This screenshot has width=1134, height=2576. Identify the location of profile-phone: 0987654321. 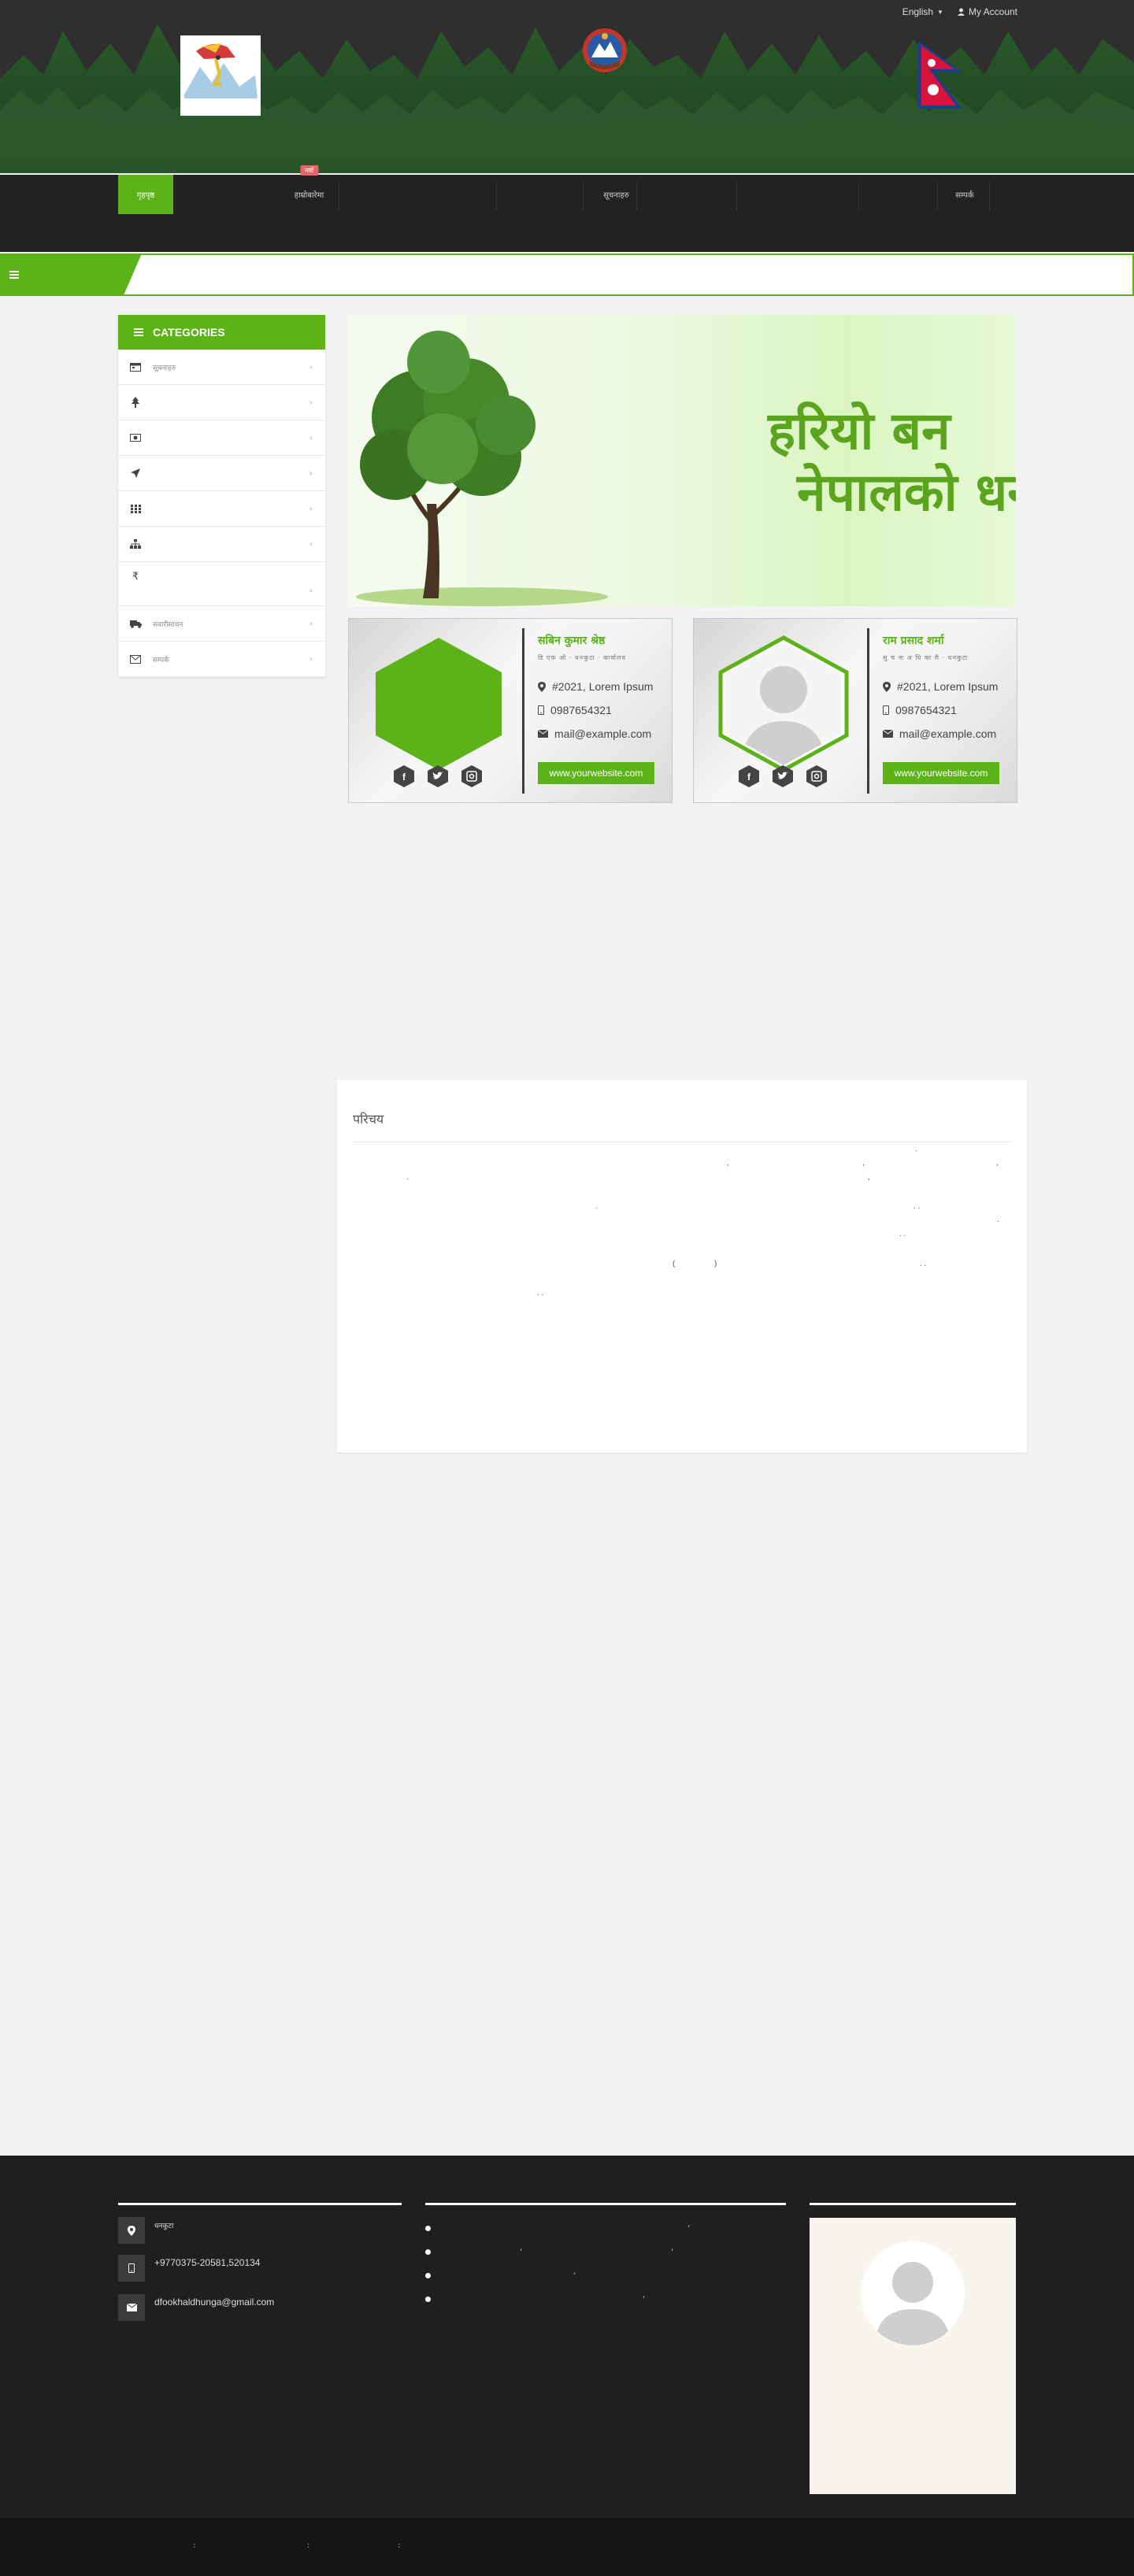
(920, 710).